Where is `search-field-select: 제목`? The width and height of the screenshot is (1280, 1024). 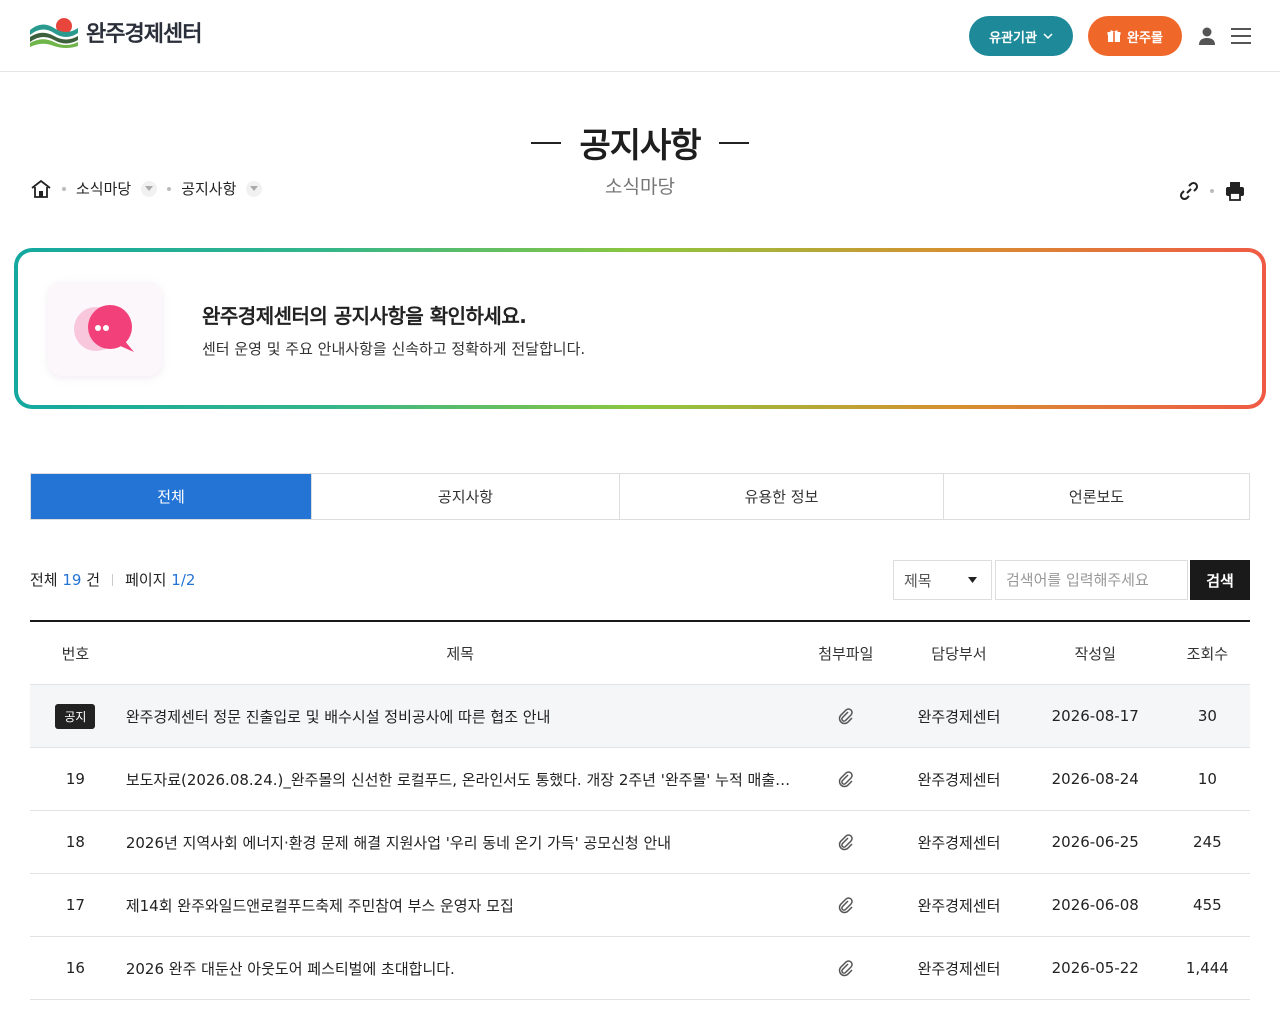 search-field-select: 제목 is located at coordinates (942, 580).